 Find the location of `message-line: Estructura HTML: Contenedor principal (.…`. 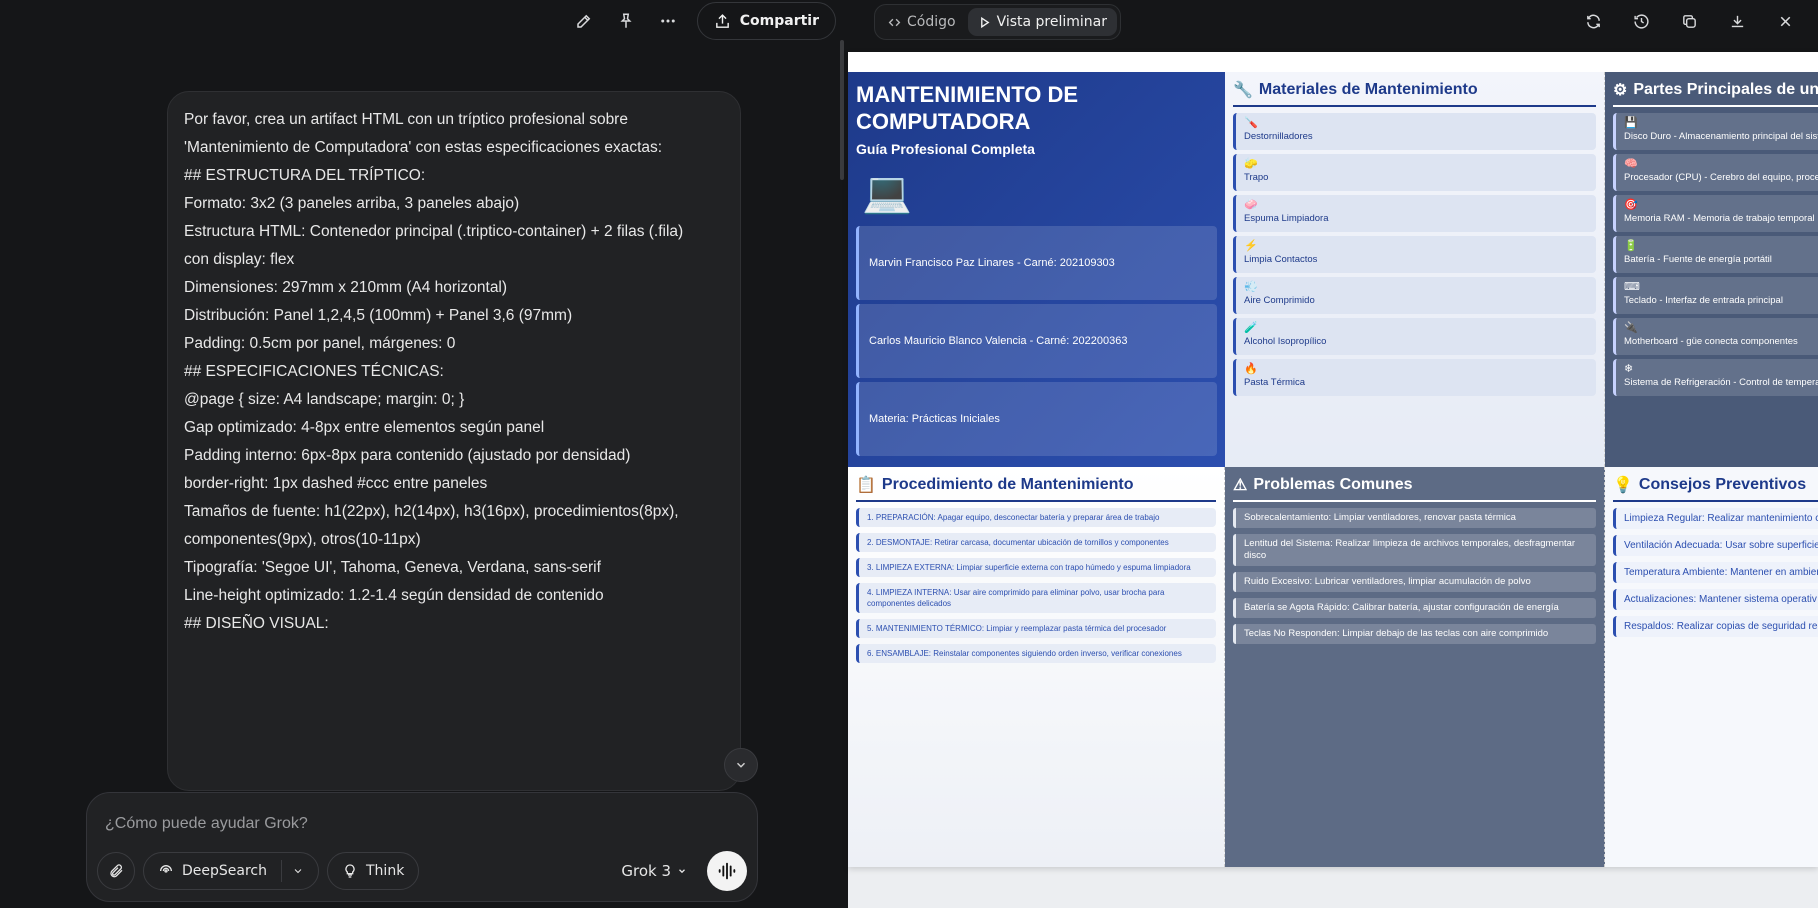

message-line: Estructura HTML: Contenedor principal (.… is located at coordinates (434, 231).